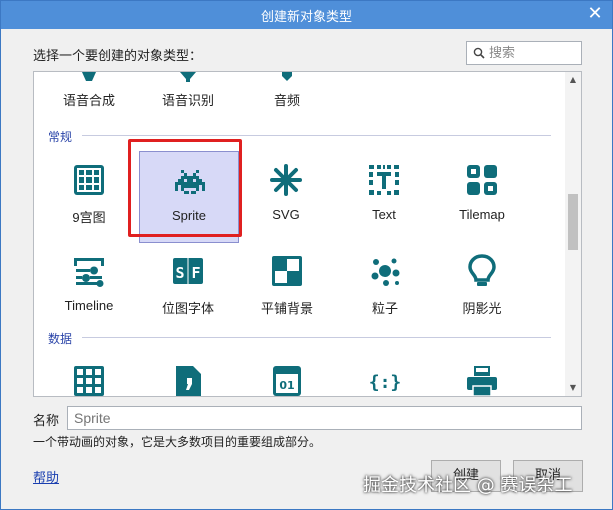 The image size is (613, 510). What do you see at coordinates (188, 381) in the screenshot?
I see `document-icon` at bounding box center [188, 381].